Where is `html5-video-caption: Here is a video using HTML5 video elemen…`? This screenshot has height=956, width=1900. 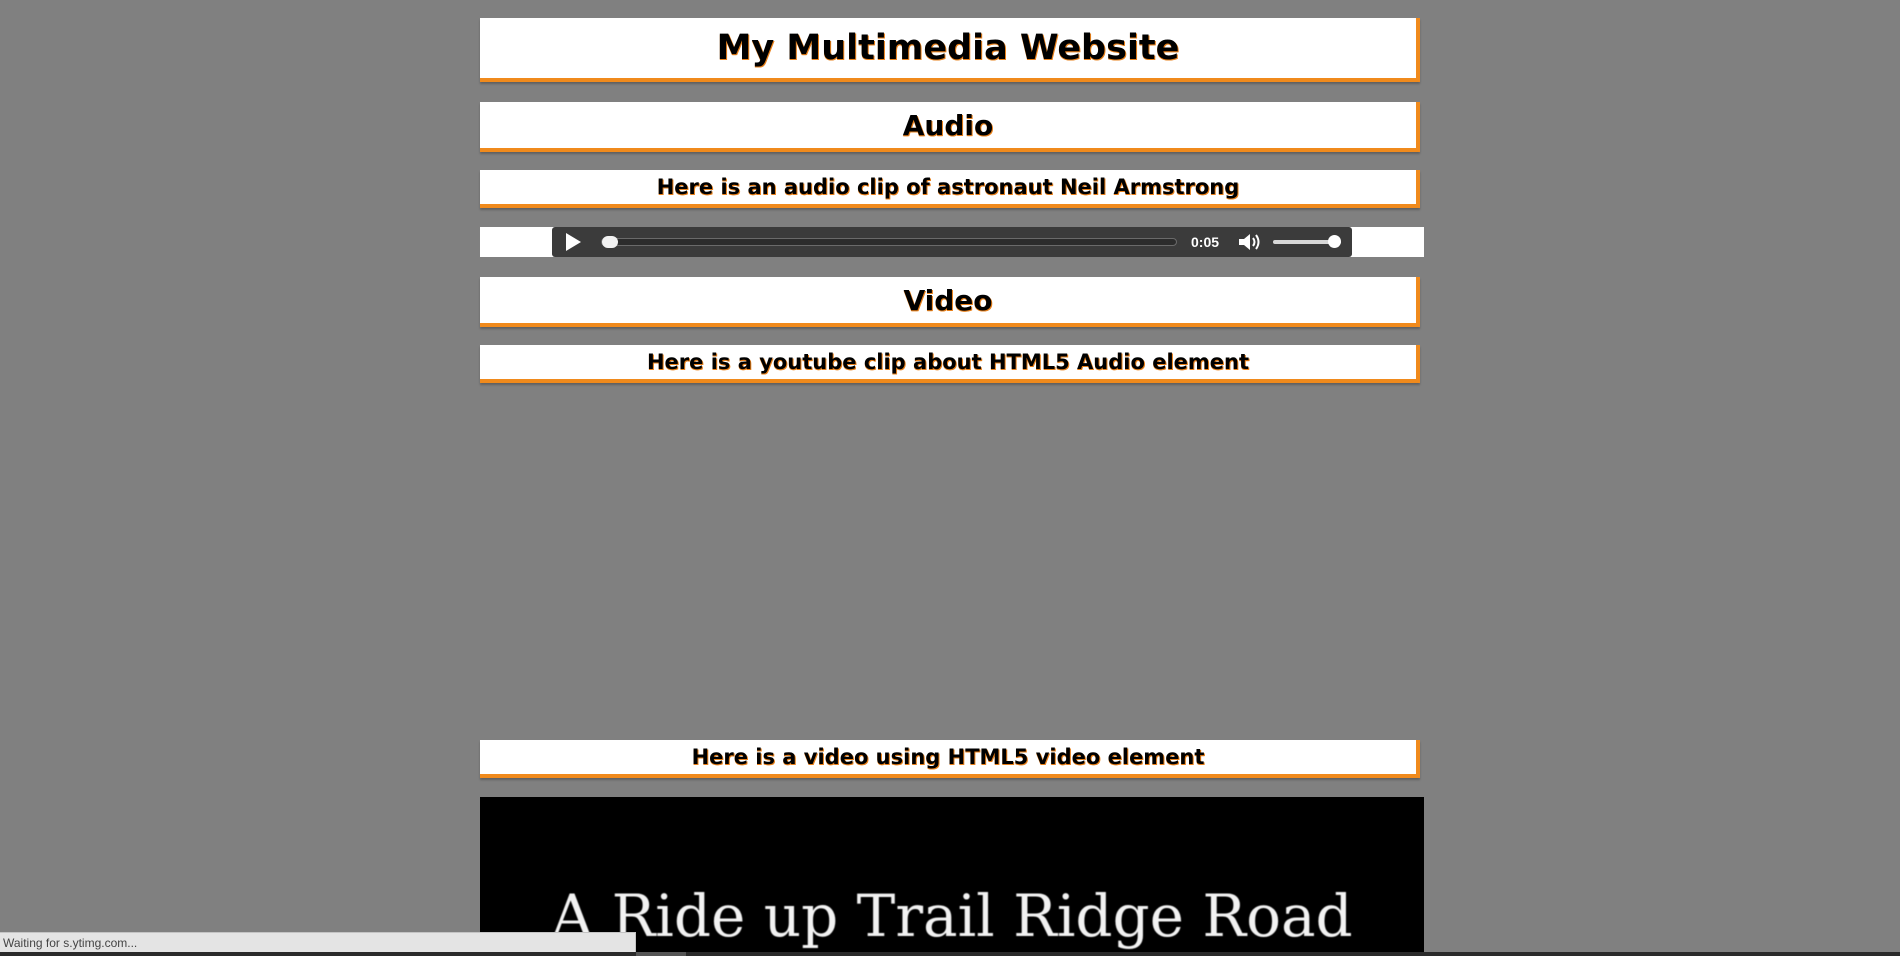 html5-video-caption: Here is a video using HTML5 video elemen… is located at coordinates (950, 759).